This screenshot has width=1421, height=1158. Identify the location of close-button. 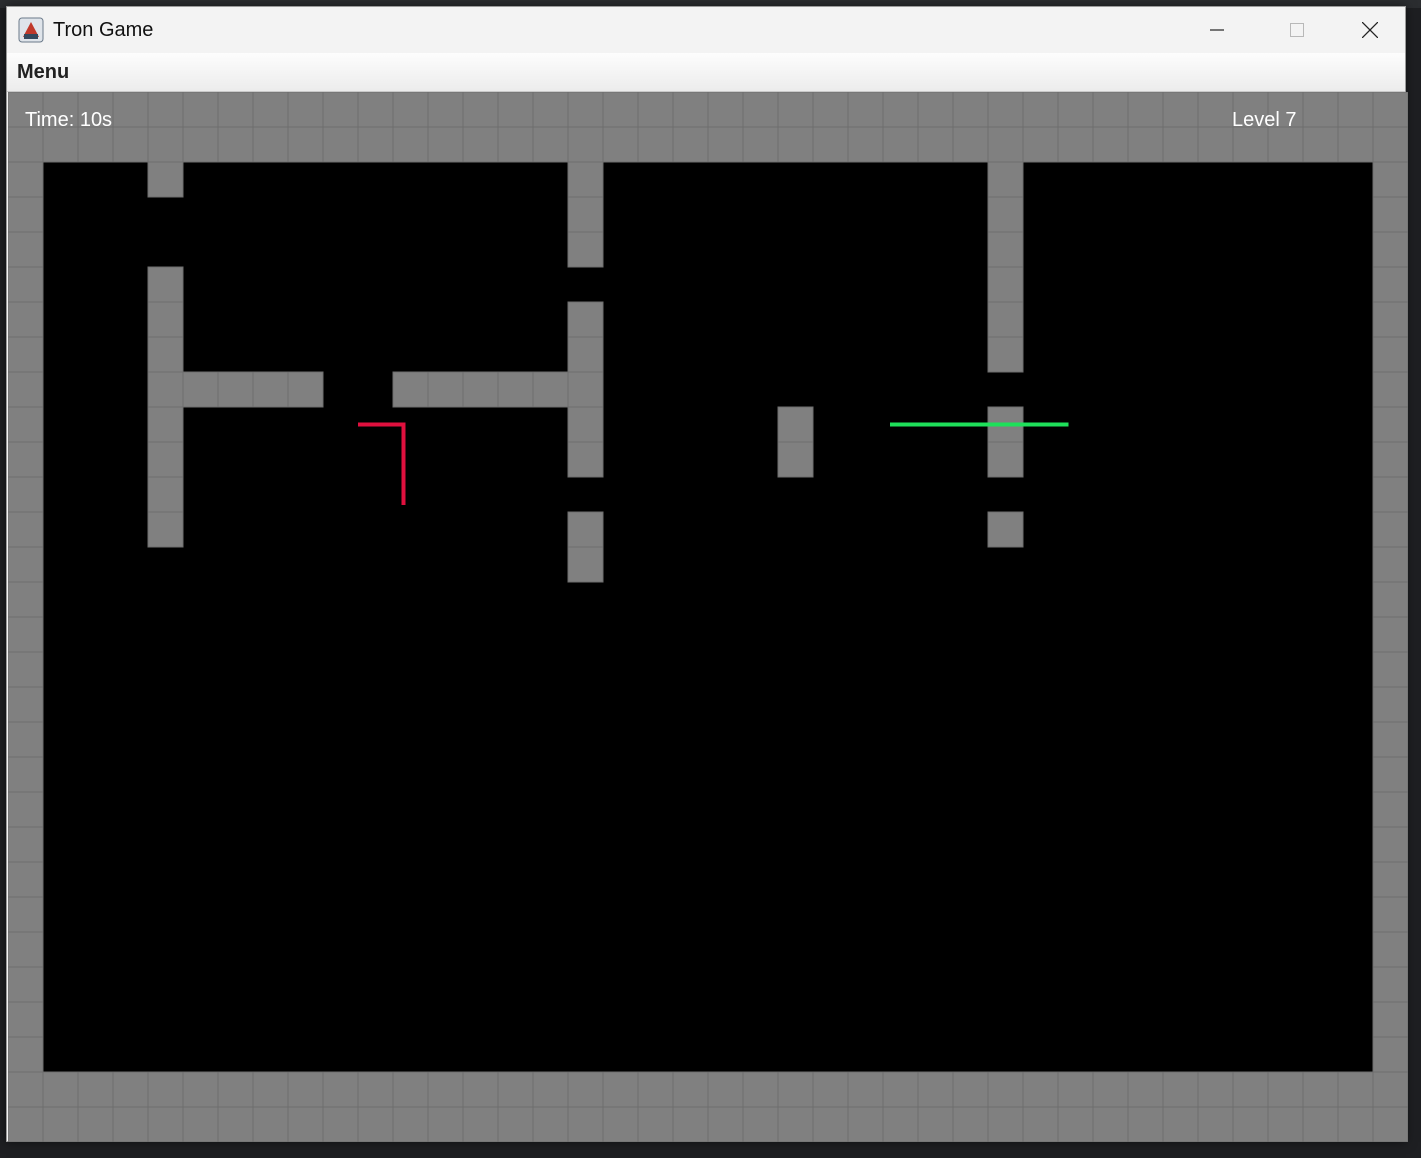
(1370, 30).